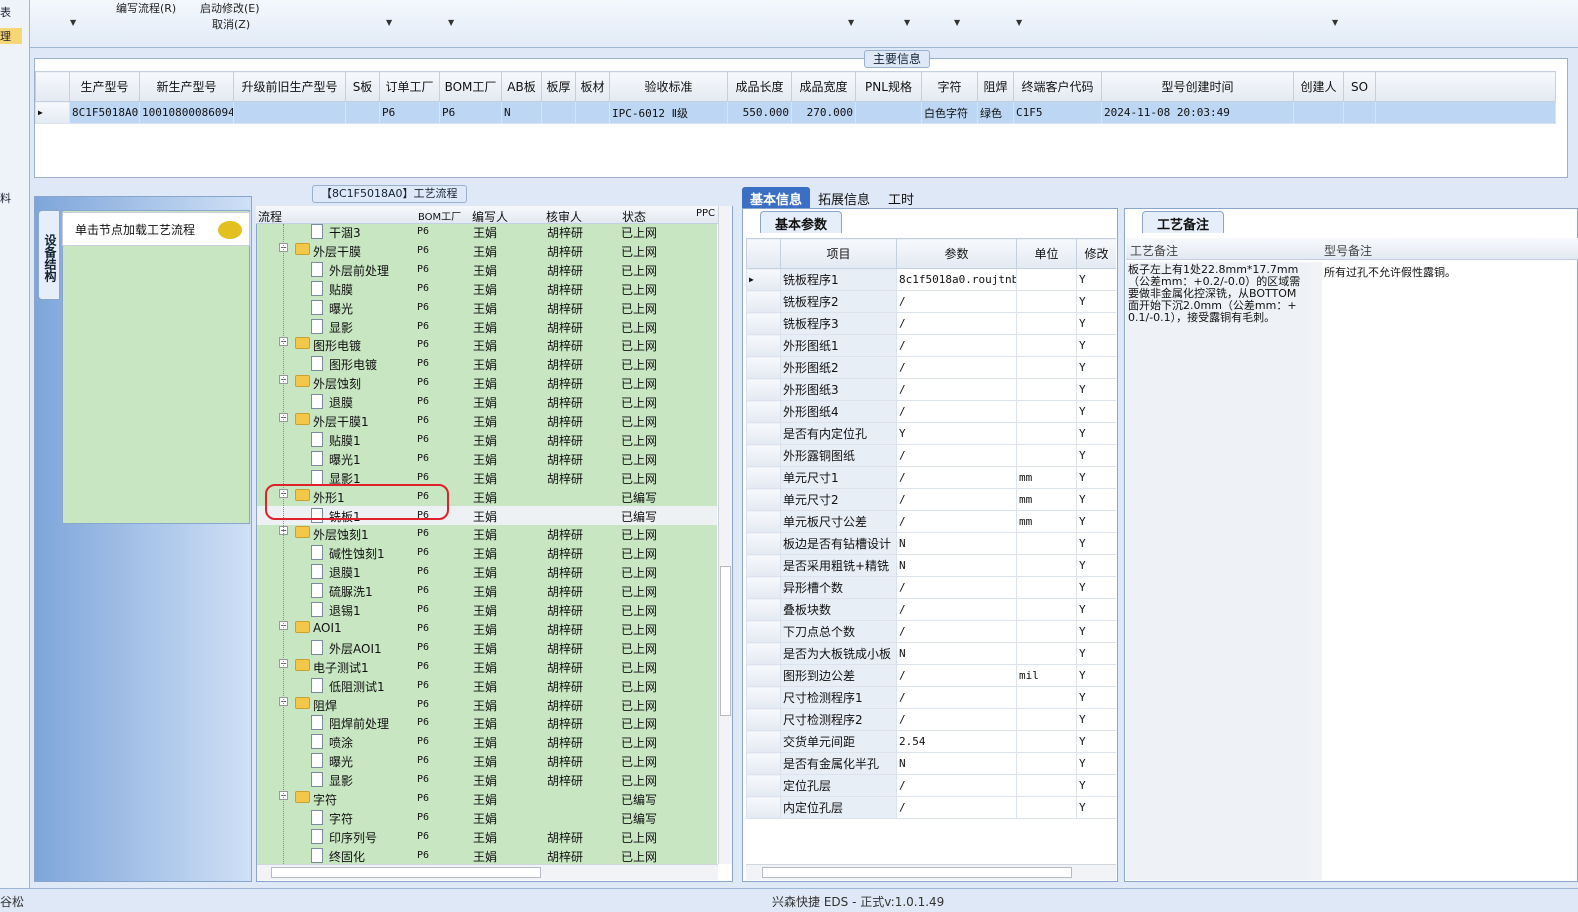 Image resolution: width=1578 pixels, height=912 pixels. What do you see at coordinates (956, 253) in the screenshot?
I see `param-col-header: 参数` at bounding box center [956, 253].